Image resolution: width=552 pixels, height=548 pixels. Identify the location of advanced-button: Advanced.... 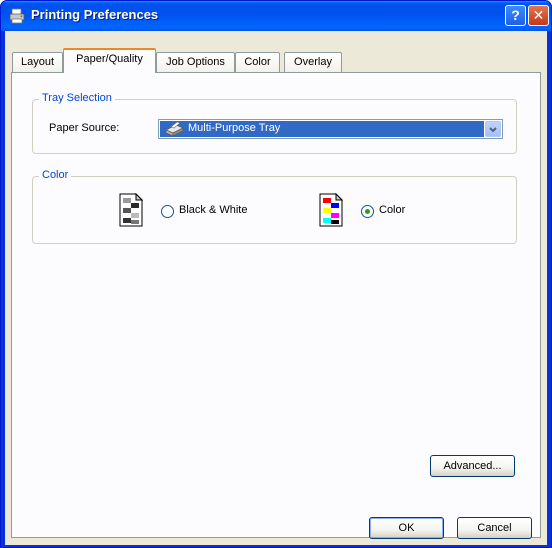
(472, 466).